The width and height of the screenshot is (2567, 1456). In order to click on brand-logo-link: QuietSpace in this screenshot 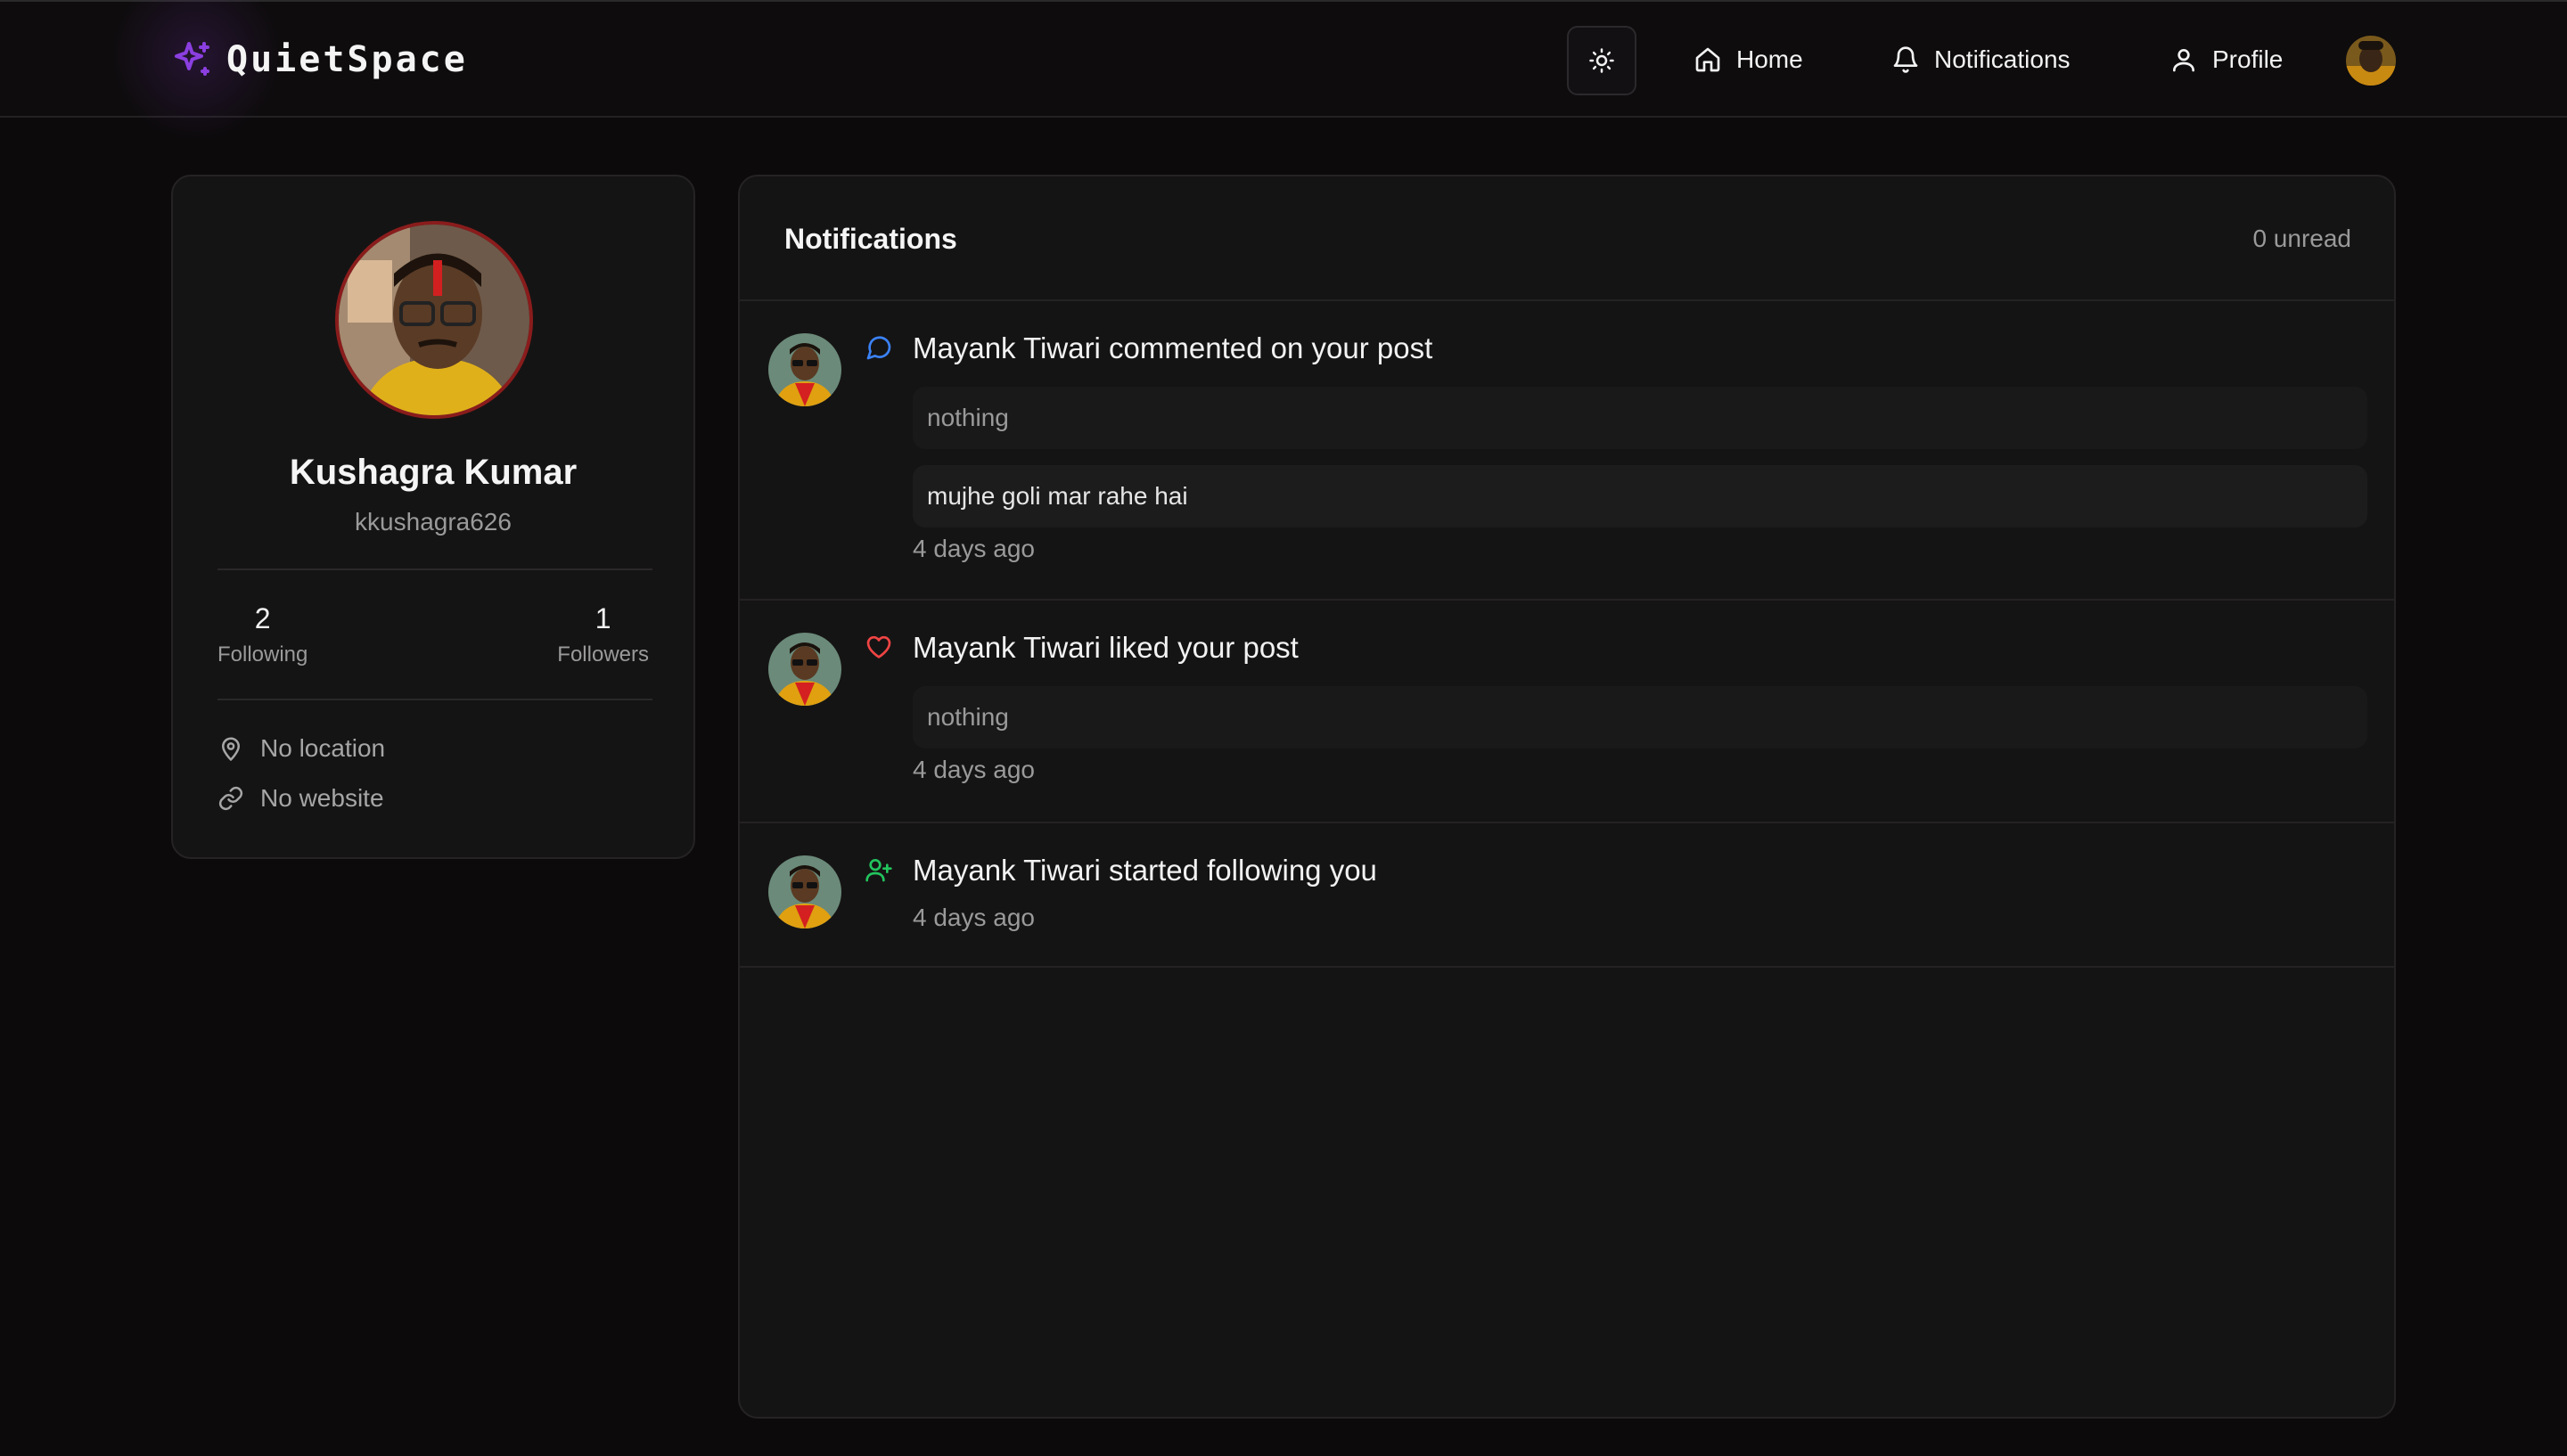, I will do `click(319, 60)`.